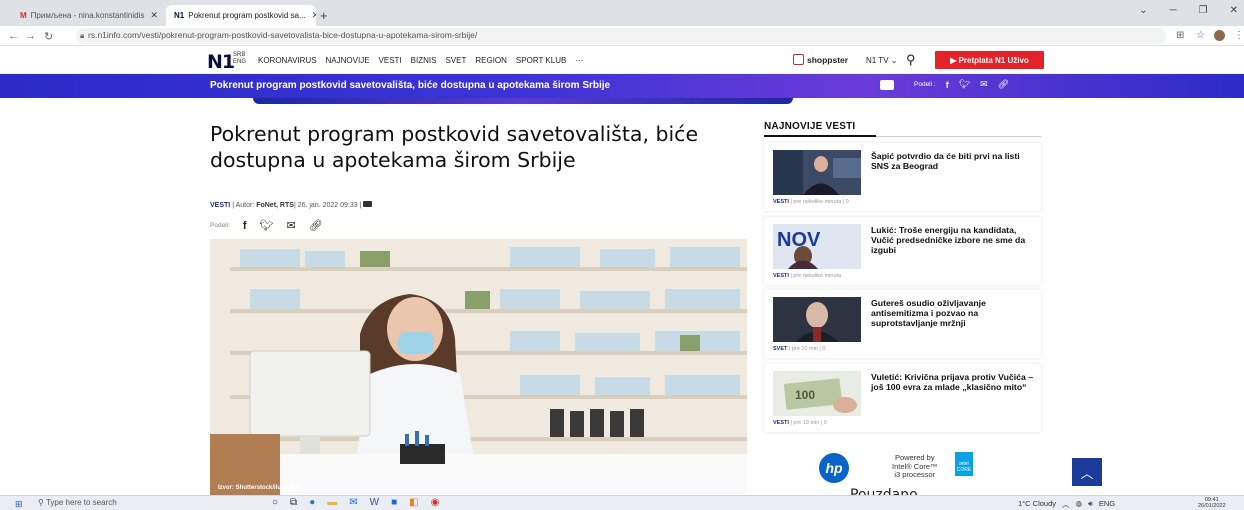  I want to click on lock-icon: 🔒︎, so click(82, 36).